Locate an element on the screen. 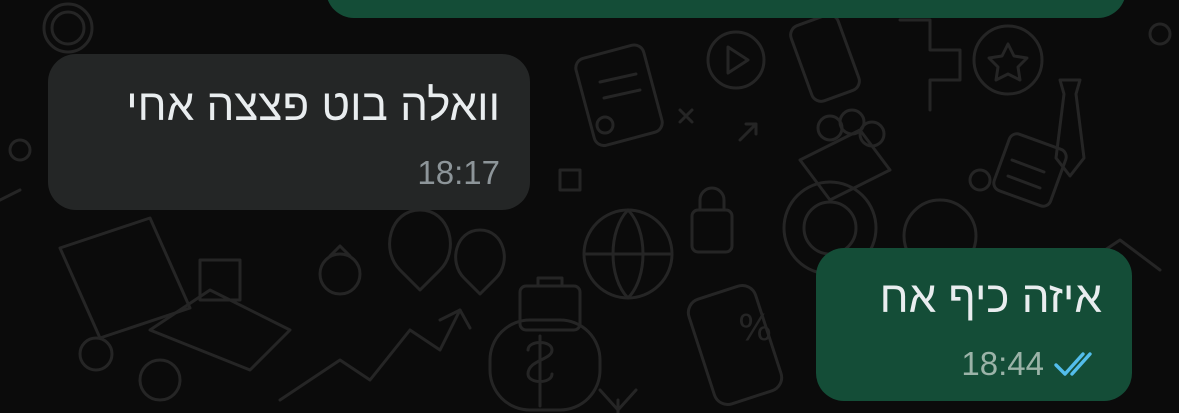 The image size is (1179, 413). incoming-message-text: וואלה בוט פצצה אחי is located at coordinates (313, 105).